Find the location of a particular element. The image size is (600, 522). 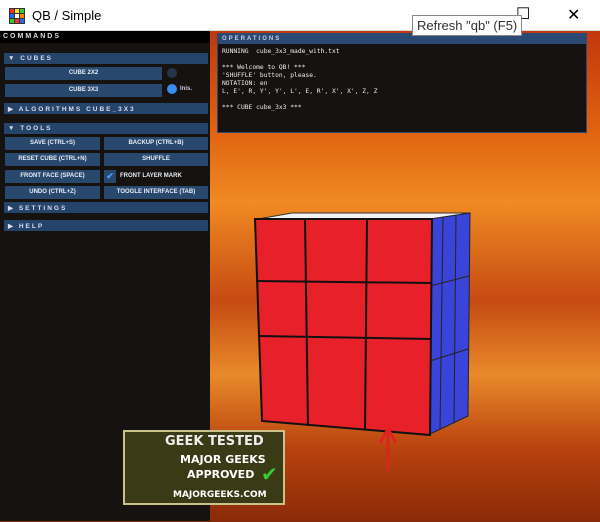

watermark-line: MAJORGEEKS.COM is located at coordinates (220, 495).